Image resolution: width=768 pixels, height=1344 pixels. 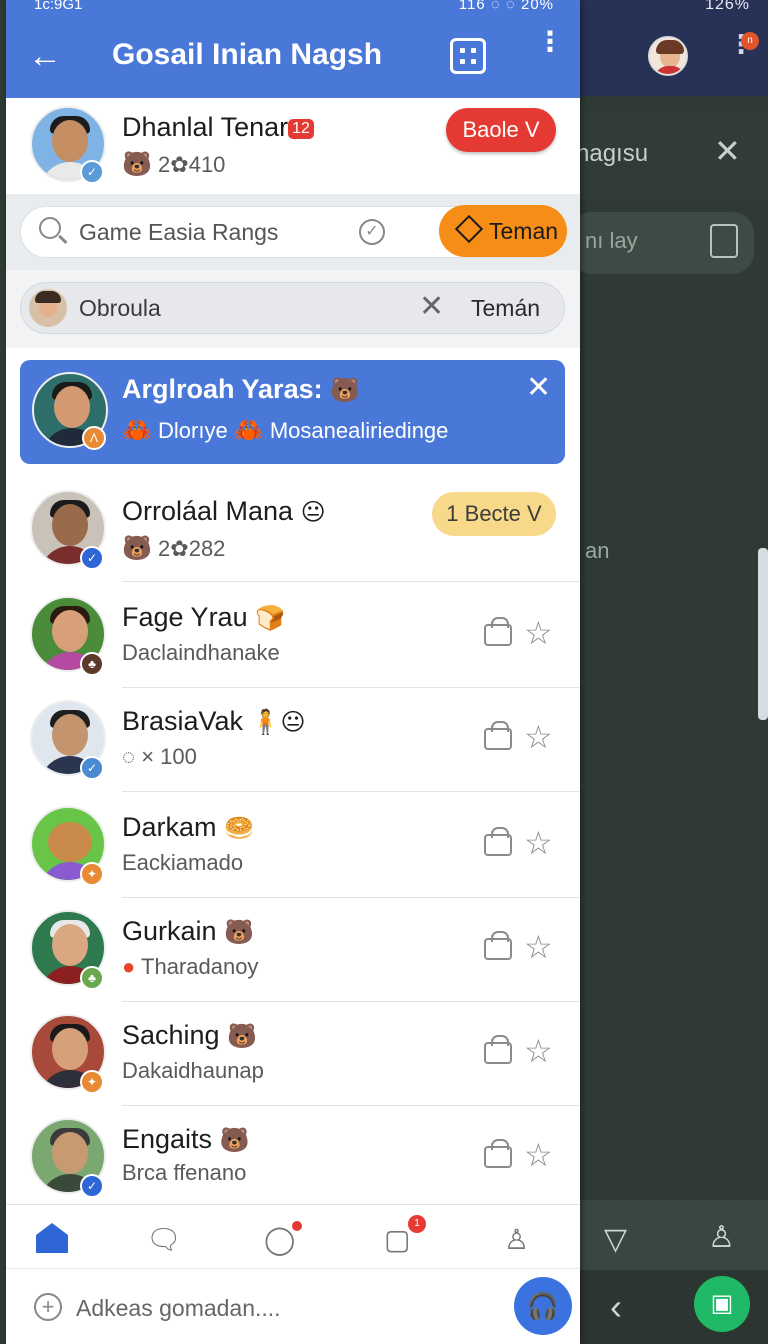 I want to click on background-fab: ▣, so click(x=722, y=1304).